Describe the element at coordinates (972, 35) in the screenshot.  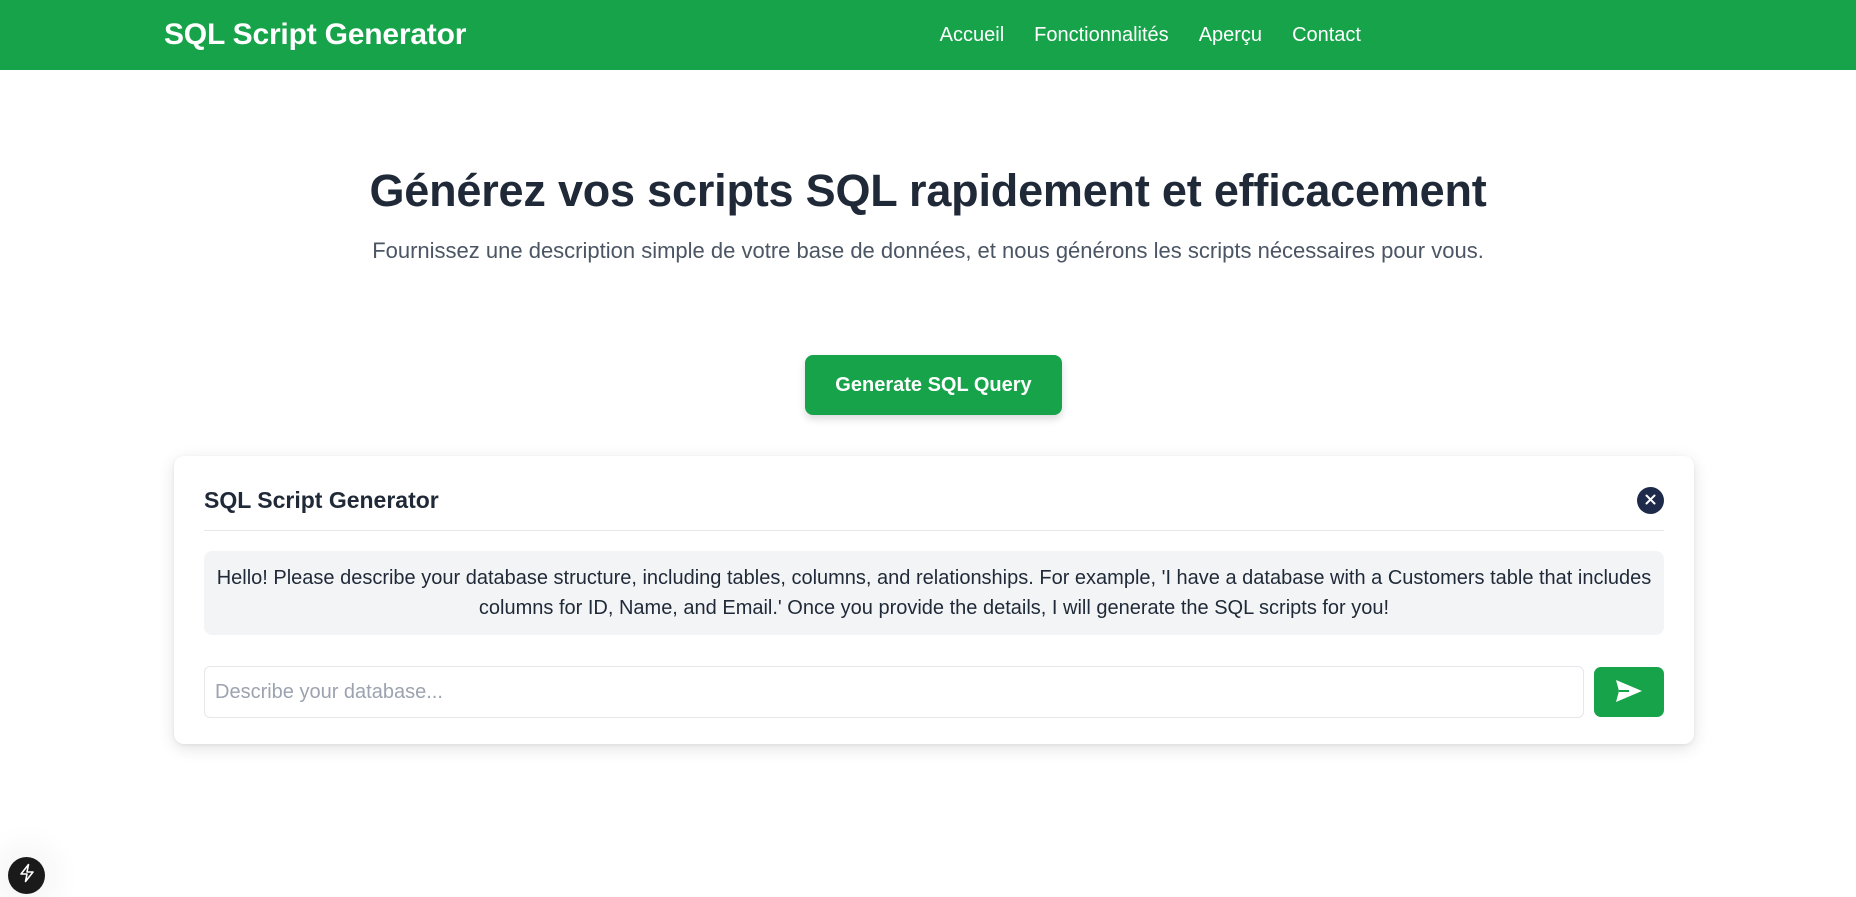
I see `nav-link-accueil: Accueil` at that location.